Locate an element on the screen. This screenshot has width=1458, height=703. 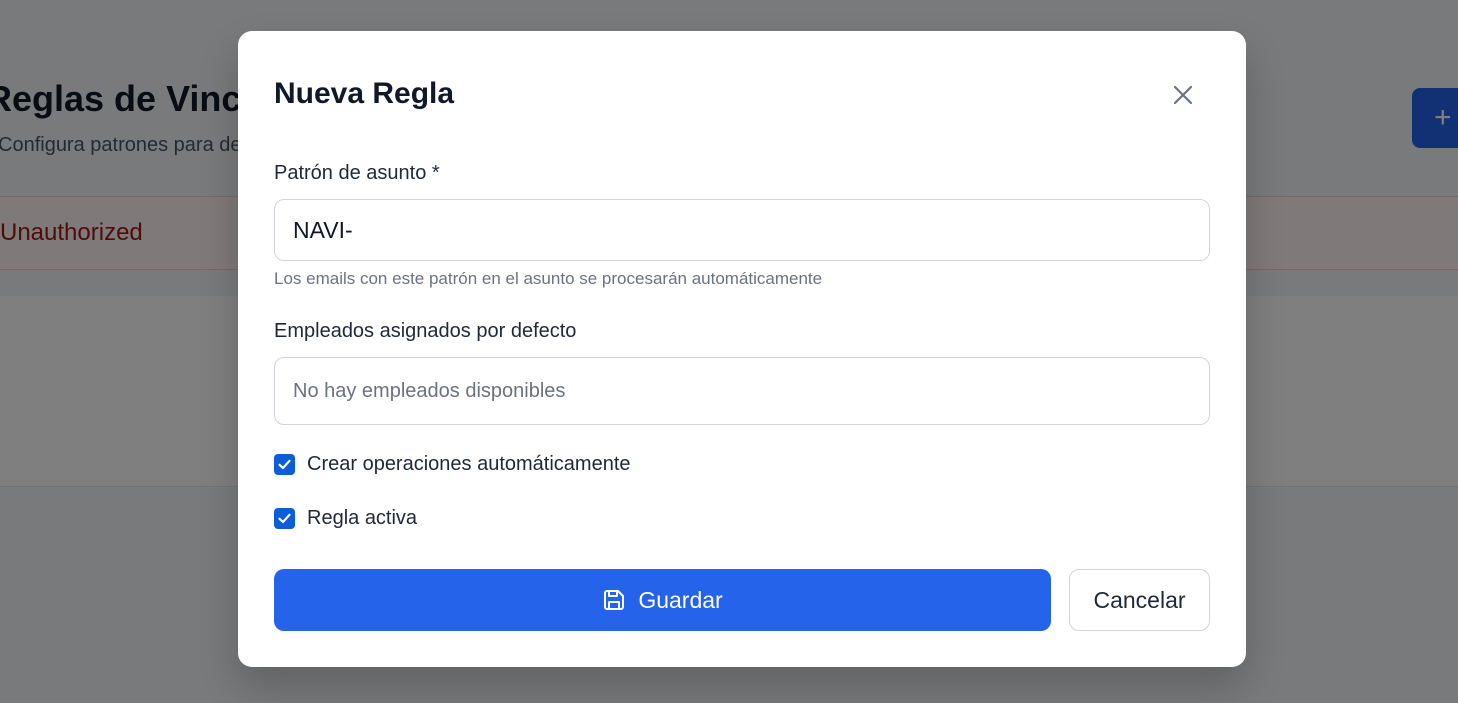
modal-title: Nueva Regla is located at coordinates (364, 93).